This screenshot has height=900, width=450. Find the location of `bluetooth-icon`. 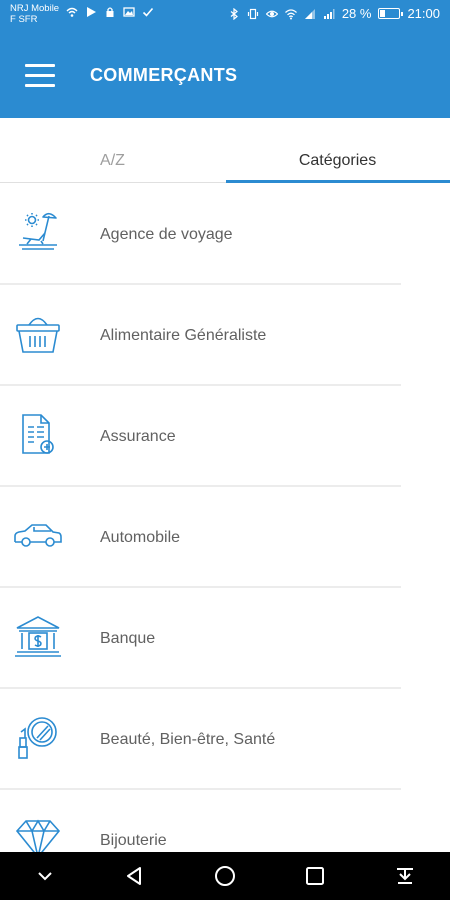

bluetooth-icon is located at coordinates (234, 13).